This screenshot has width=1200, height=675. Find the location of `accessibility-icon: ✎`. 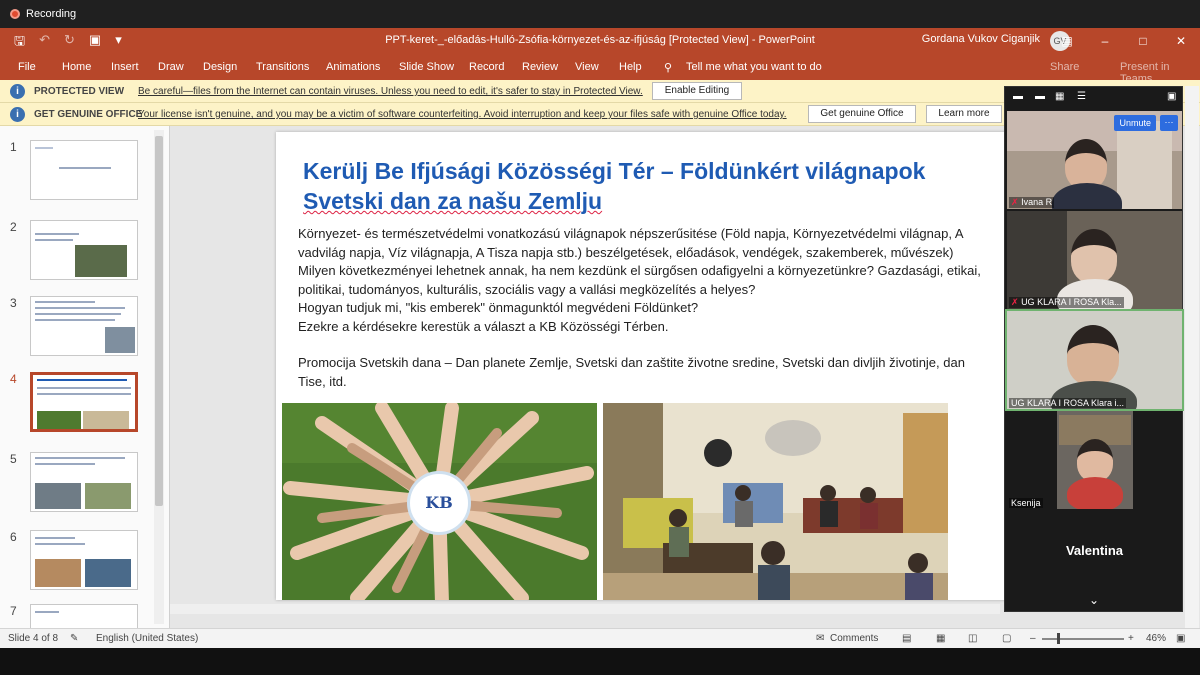

accessibility-icon: ✎ is located at coordinates (74, 638).